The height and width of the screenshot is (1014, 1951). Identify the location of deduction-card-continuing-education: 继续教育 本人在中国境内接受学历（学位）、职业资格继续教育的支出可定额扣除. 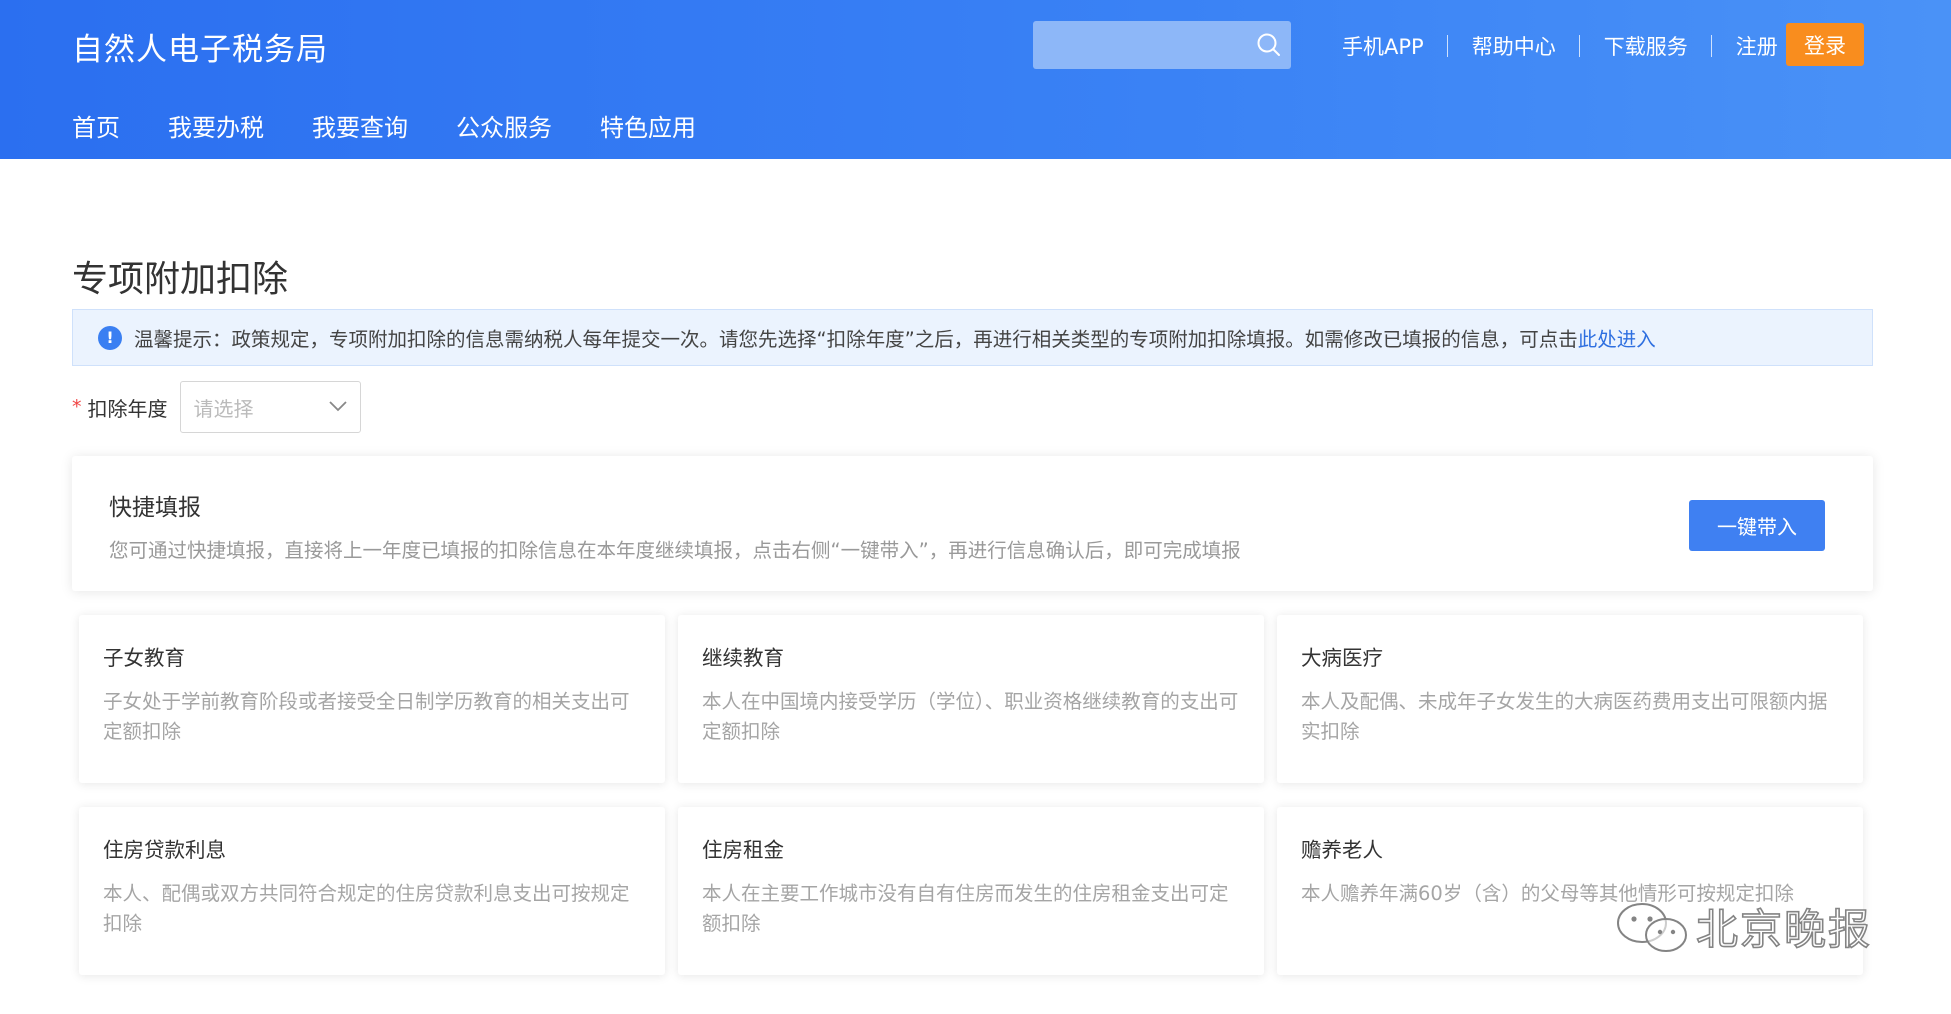
(971, 699).